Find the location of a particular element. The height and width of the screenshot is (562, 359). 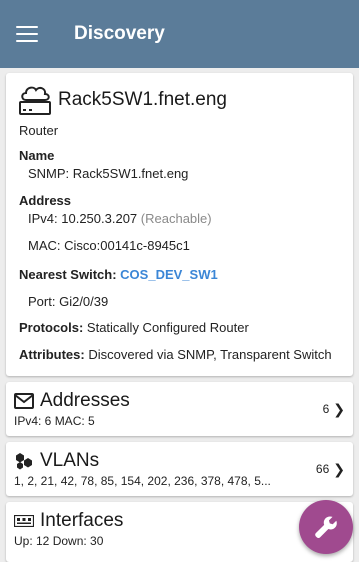

page-title: Discovery is located at coordinates (119, 33).